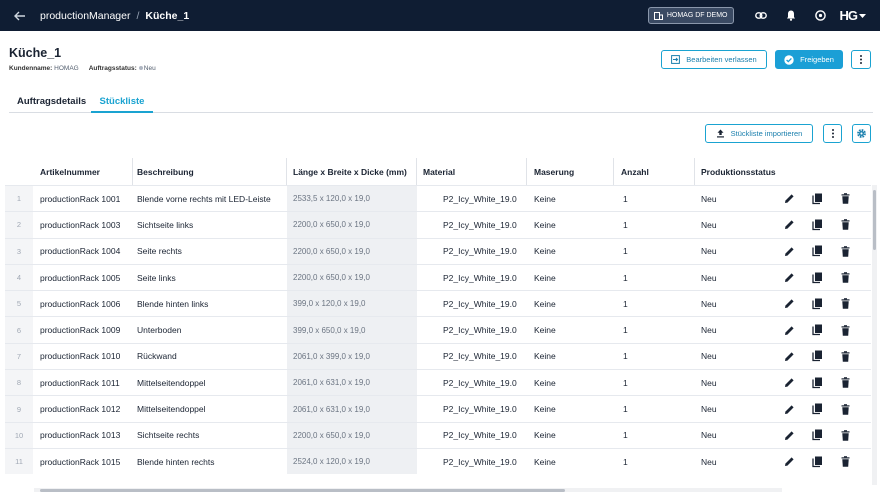 The height and width of the screenshot is (496, 880). Describe the element at coordinates (570, 171) in the screenshot. I see `header-grain: Maserung` at that location.